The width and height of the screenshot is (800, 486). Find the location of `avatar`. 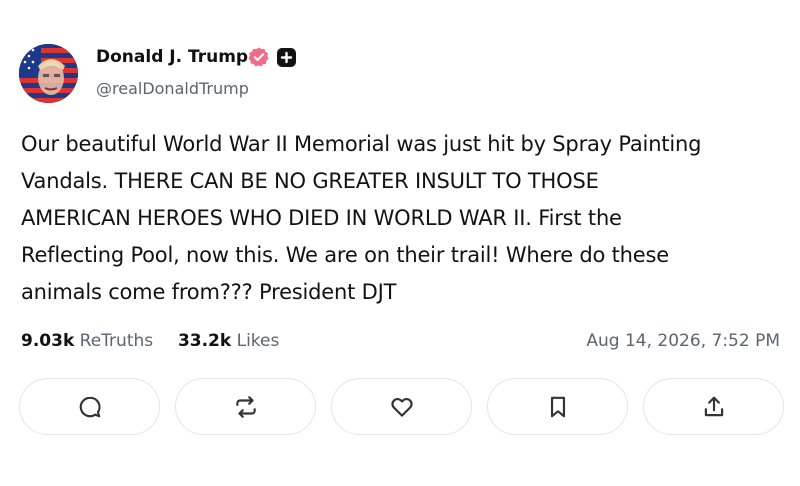

avatar is located at coordinates (48, 73).